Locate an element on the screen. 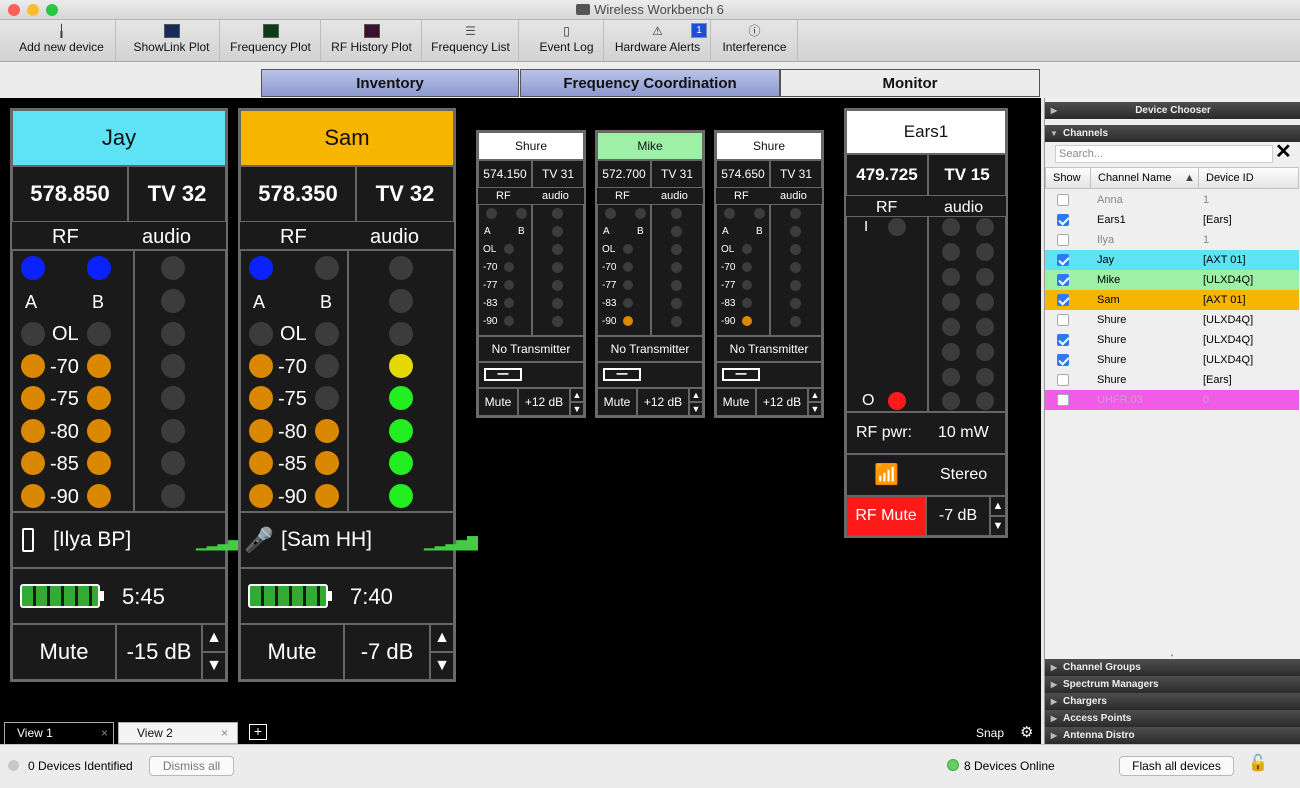 The width and height of the screenshot is (1300, 788). column-show: Show is located at coordinates (1067, 178).